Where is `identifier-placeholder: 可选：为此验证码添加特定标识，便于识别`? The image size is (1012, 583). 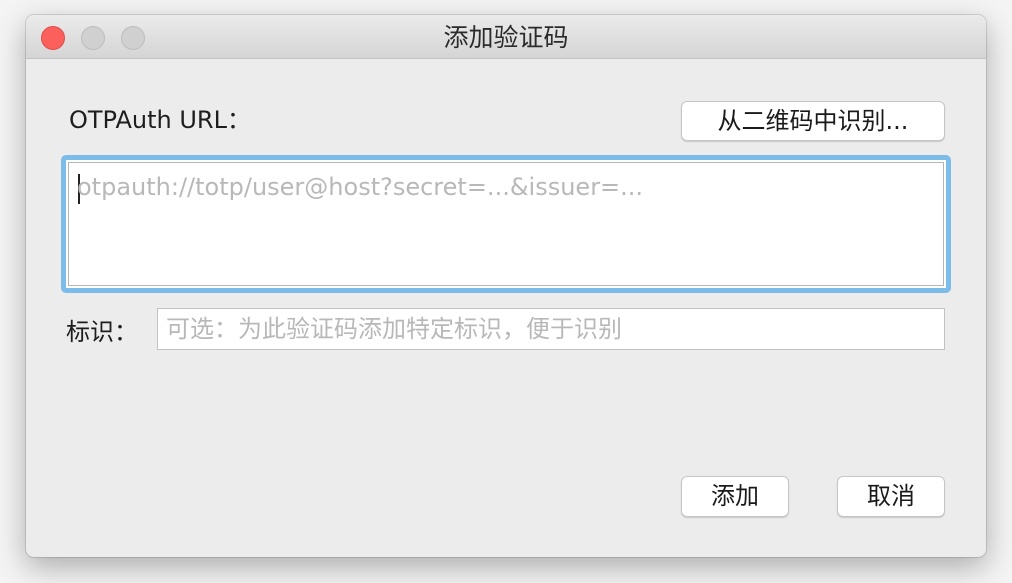
identifier-placeholder: 可选：为此验证码添加特定标识，便于识别 is located at coordinates (394, 329).